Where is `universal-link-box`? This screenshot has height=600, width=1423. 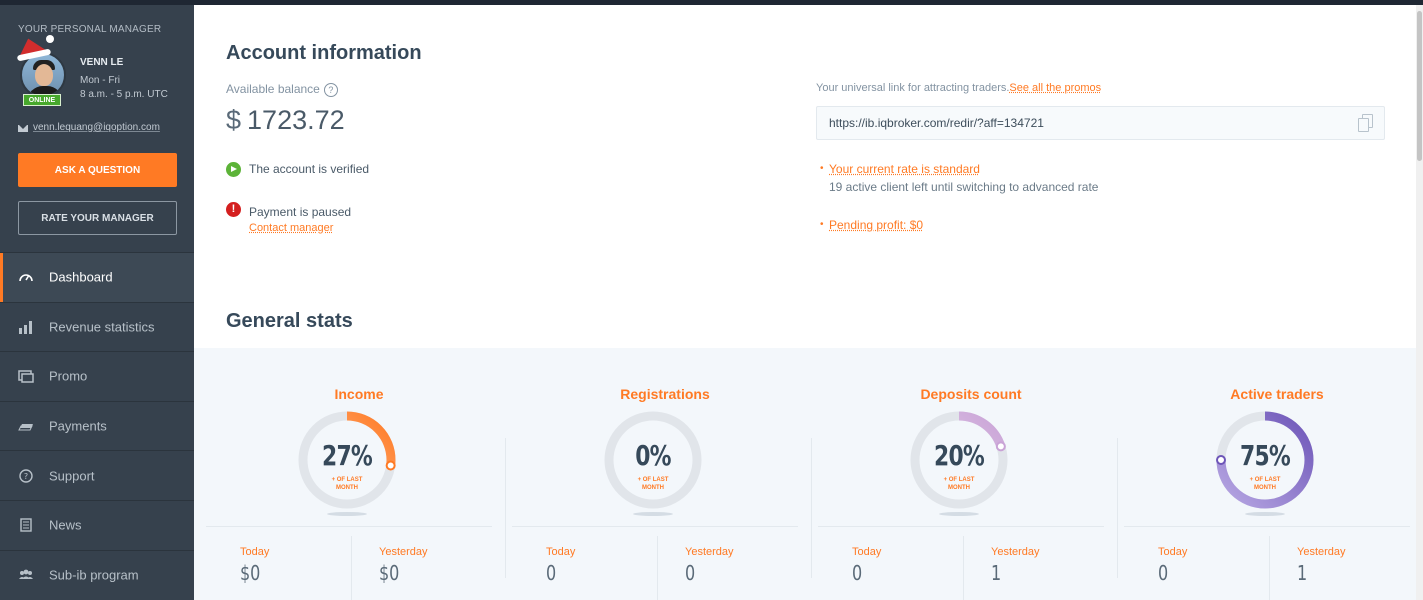
universal-link-box is located at coordinates (1100, 123).